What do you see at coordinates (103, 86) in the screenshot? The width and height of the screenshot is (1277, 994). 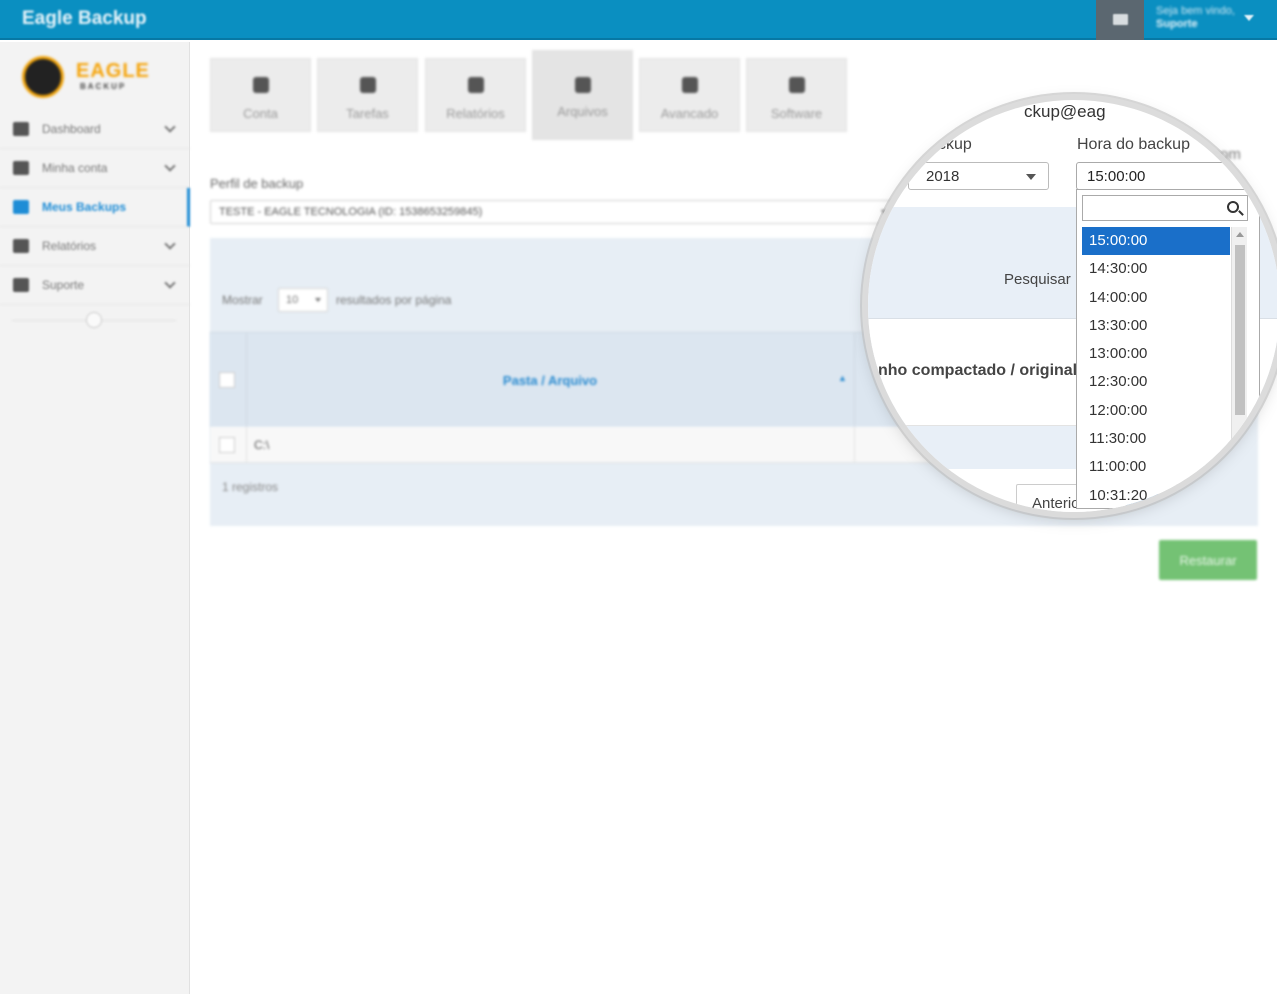 I see `logo-subtext: BACKUP` at bounding box center [103, 86].